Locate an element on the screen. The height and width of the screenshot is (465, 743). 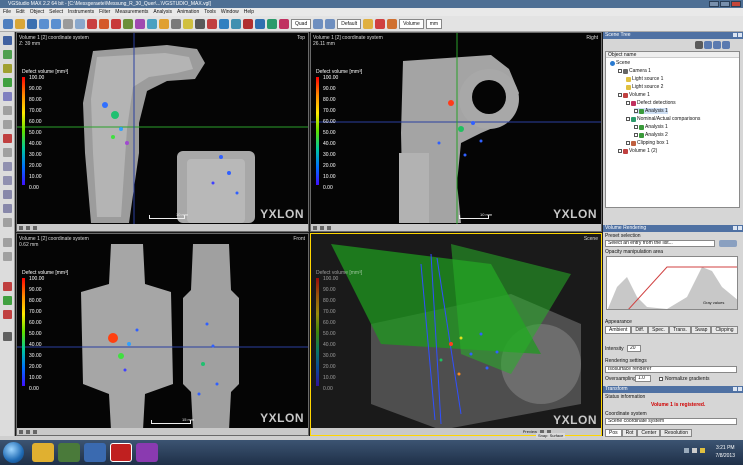
draw-curve-icon is located at coordinates (7, 300).